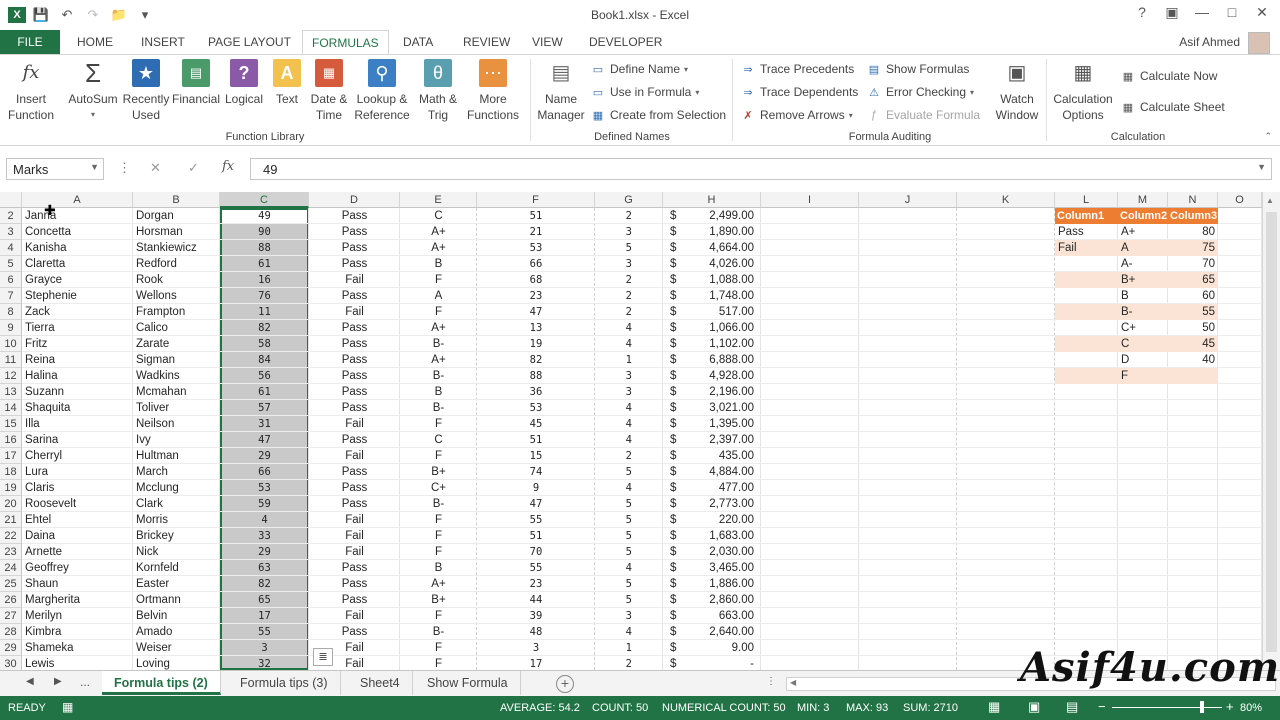 The image size is (1280, 720). Describe the element at coordinates (67, 707) in the screenshot. I see `macro-record-icon: ▦` at that location.